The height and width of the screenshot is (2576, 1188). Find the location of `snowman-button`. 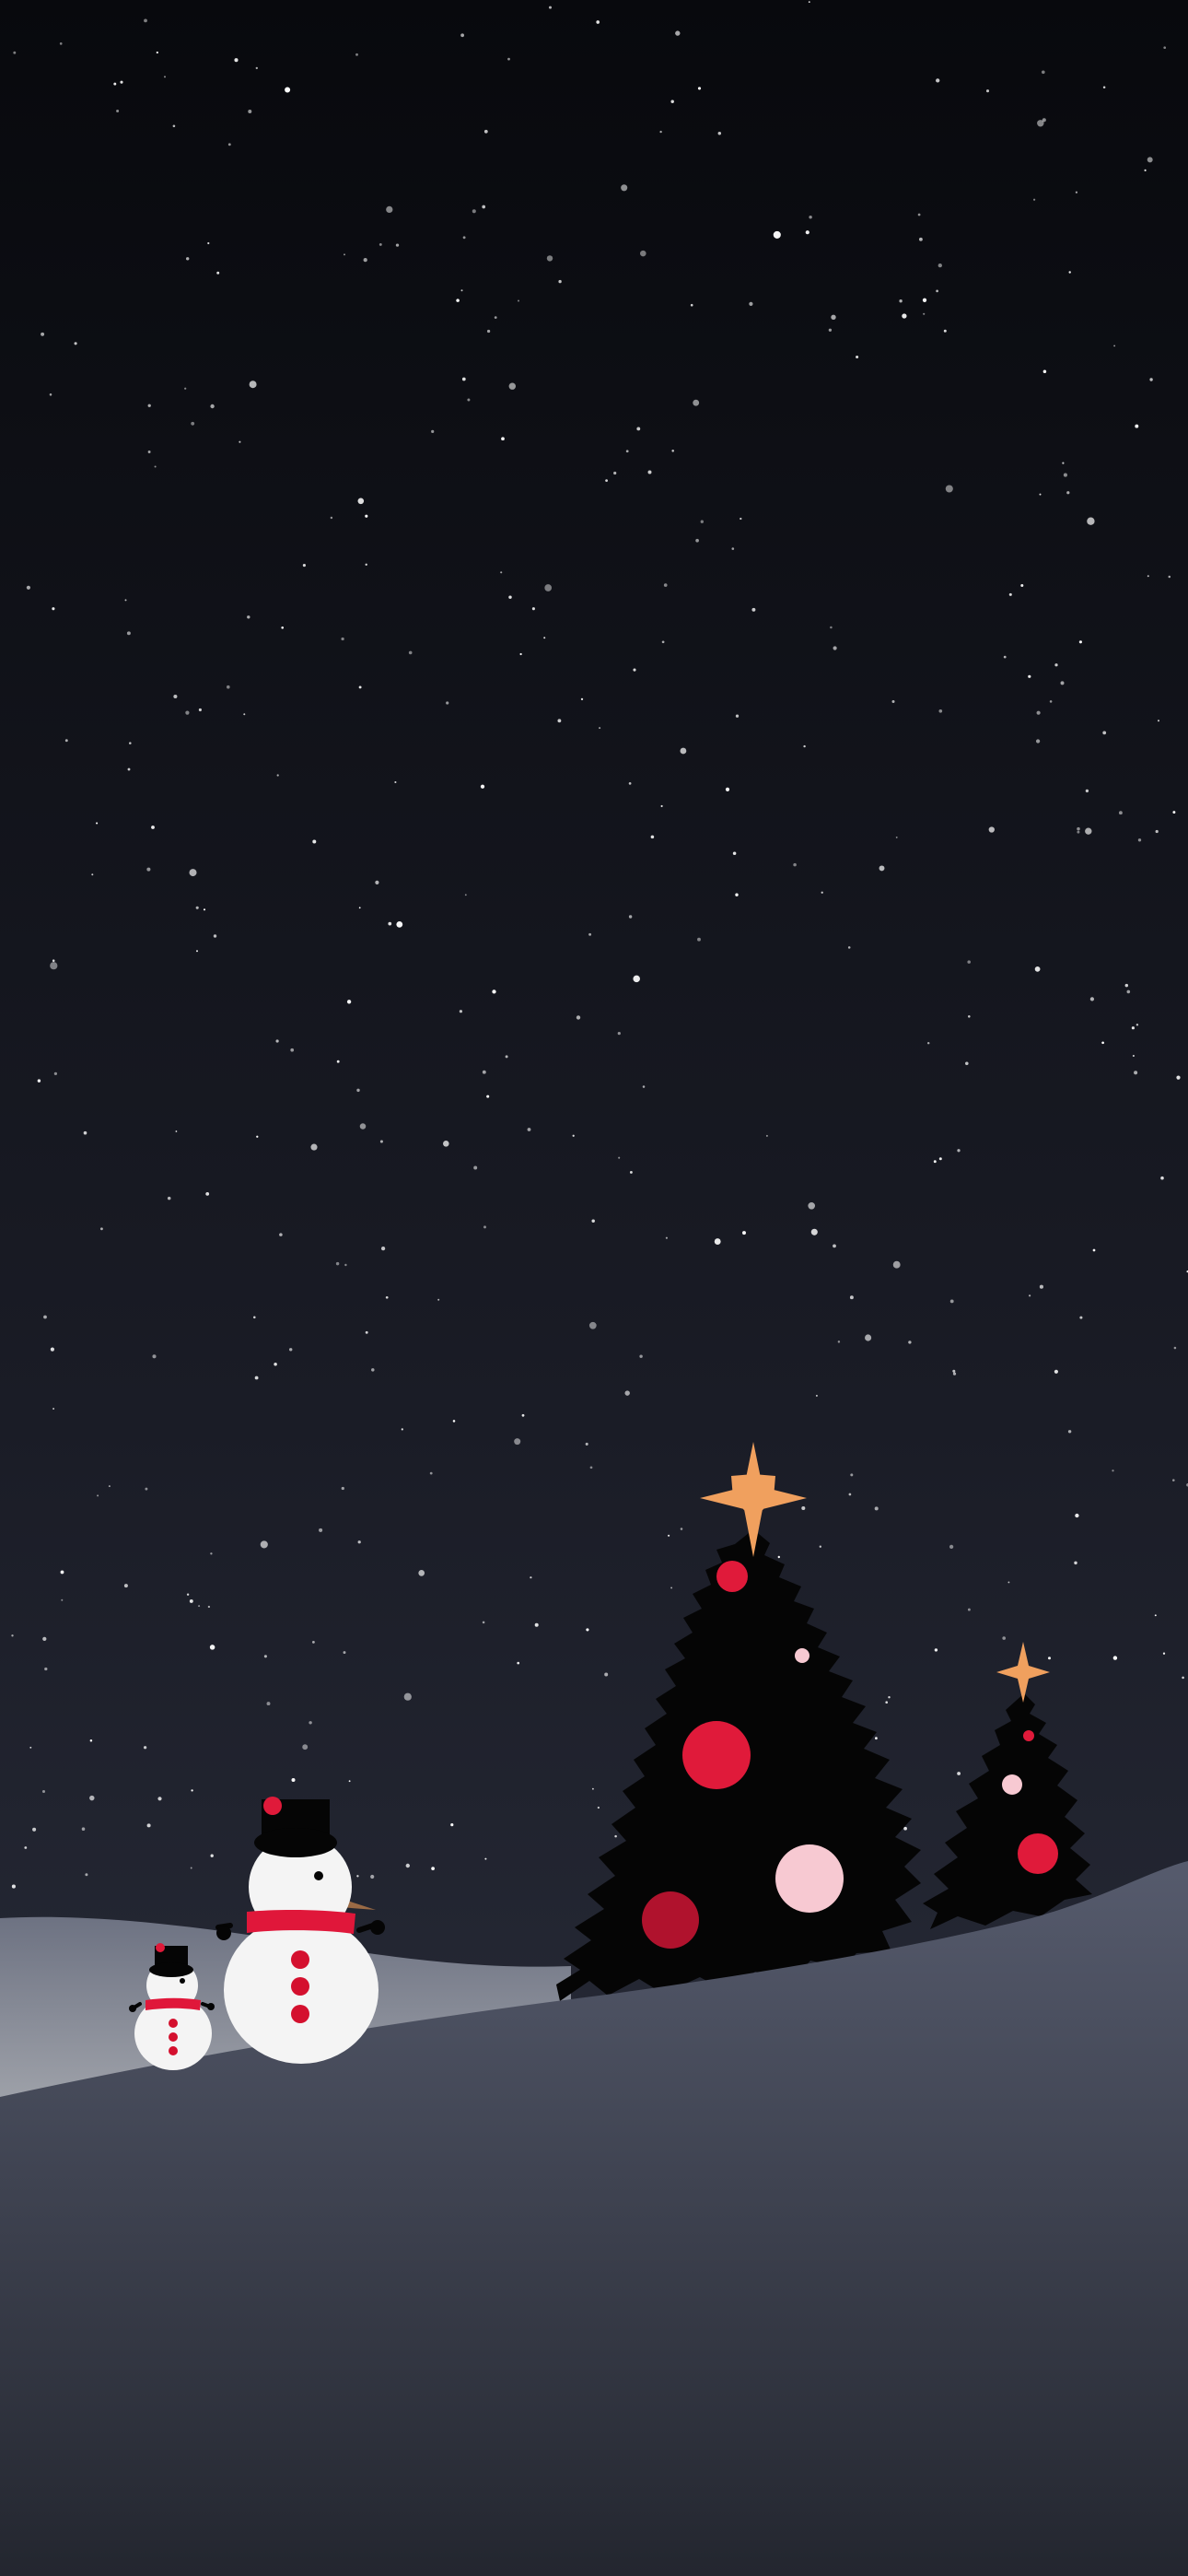

snowman-button is located at coordinates (300, 1986).